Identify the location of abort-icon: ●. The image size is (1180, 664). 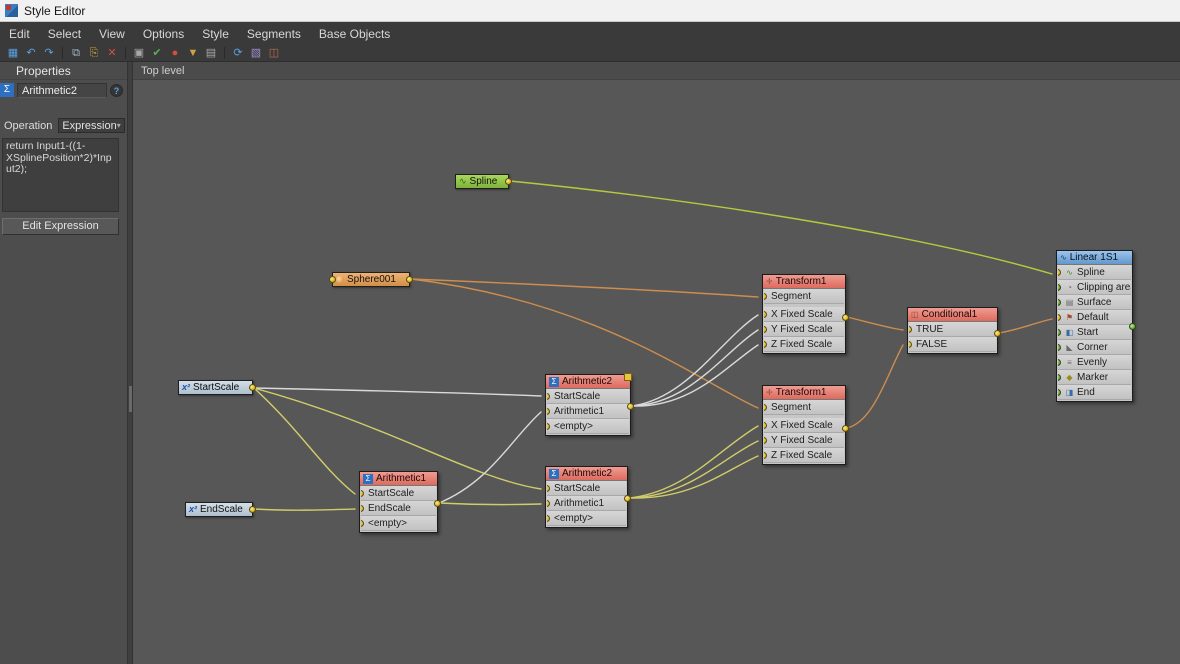
(175, 53).